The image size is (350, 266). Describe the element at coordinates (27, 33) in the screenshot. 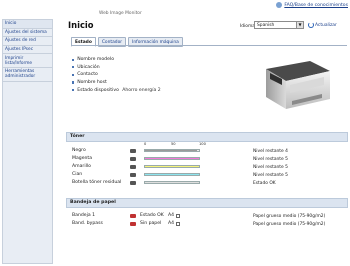

I see `sidebar-item-ajustes-sistema: Ajustes del sistema` at that location.